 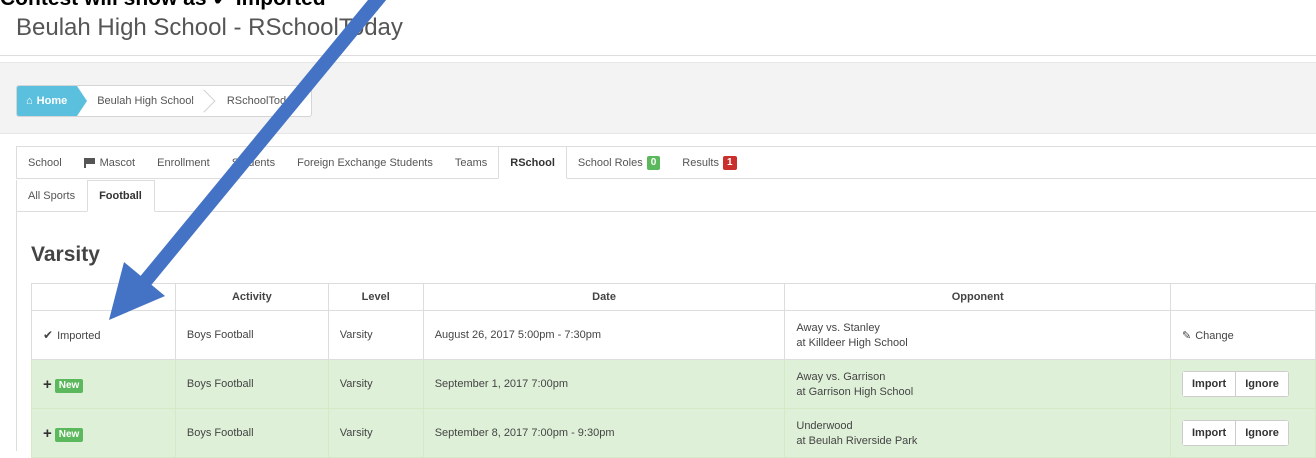 I want to click on date-cell: September 8, 2017 7:00pm - 9:30pm, so click(x=604, y=433).